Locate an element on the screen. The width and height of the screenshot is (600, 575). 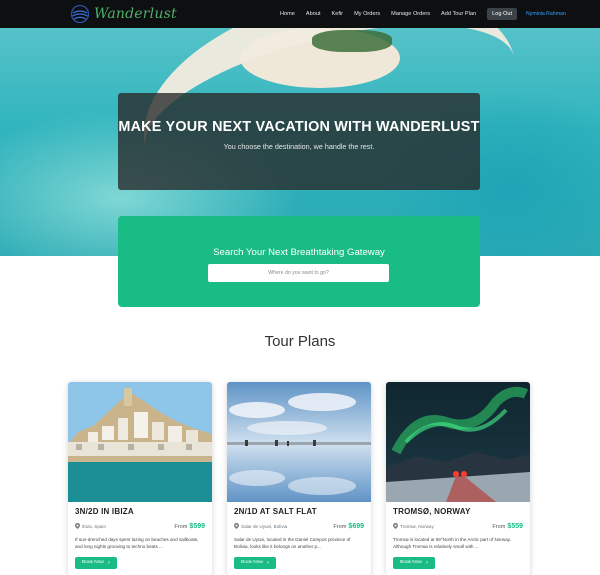
user-name: Nyminia Rahman is located at coordinates (546, 14).